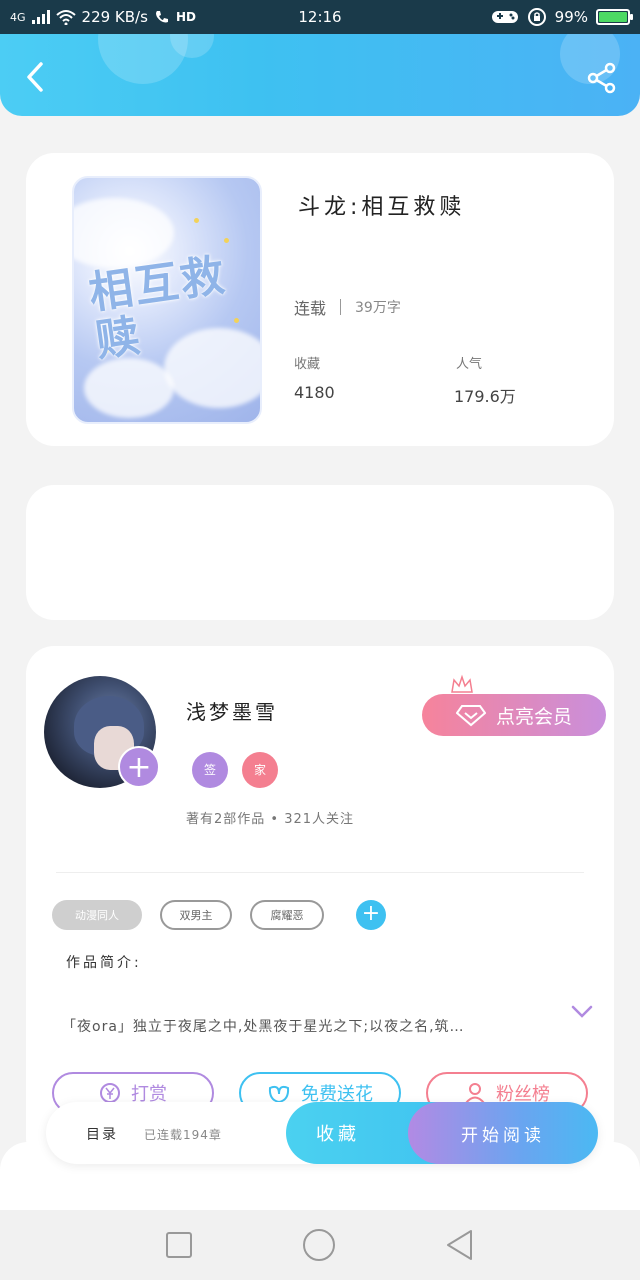 The image size is (640, 1280). What do you see at coordinates (139, 767) in the screenshot?
I see `follow-author-button: +` at bounding box center [139, 767].